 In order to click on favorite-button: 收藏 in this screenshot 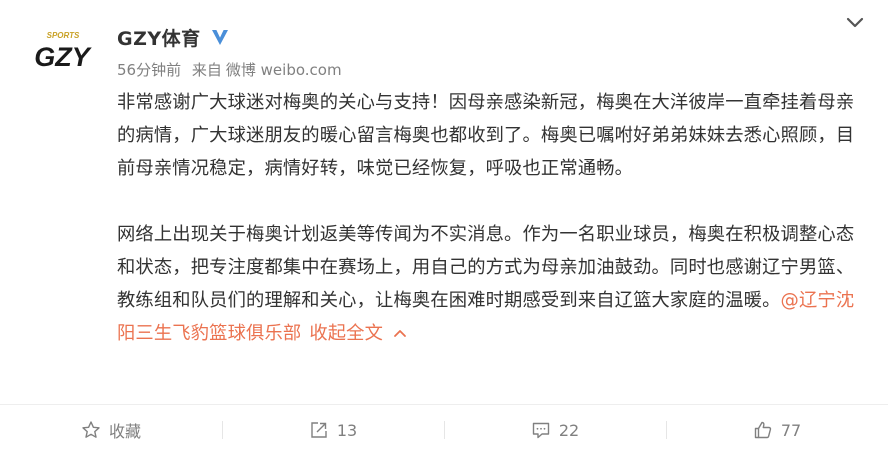, I will do `click(111, 430)`.